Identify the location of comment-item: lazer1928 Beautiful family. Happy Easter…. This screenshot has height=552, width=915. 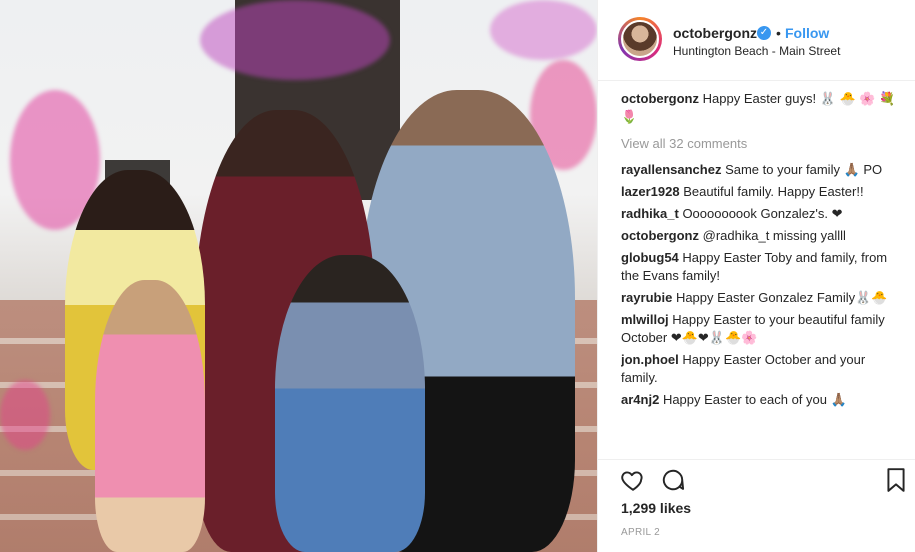
(758, 192).